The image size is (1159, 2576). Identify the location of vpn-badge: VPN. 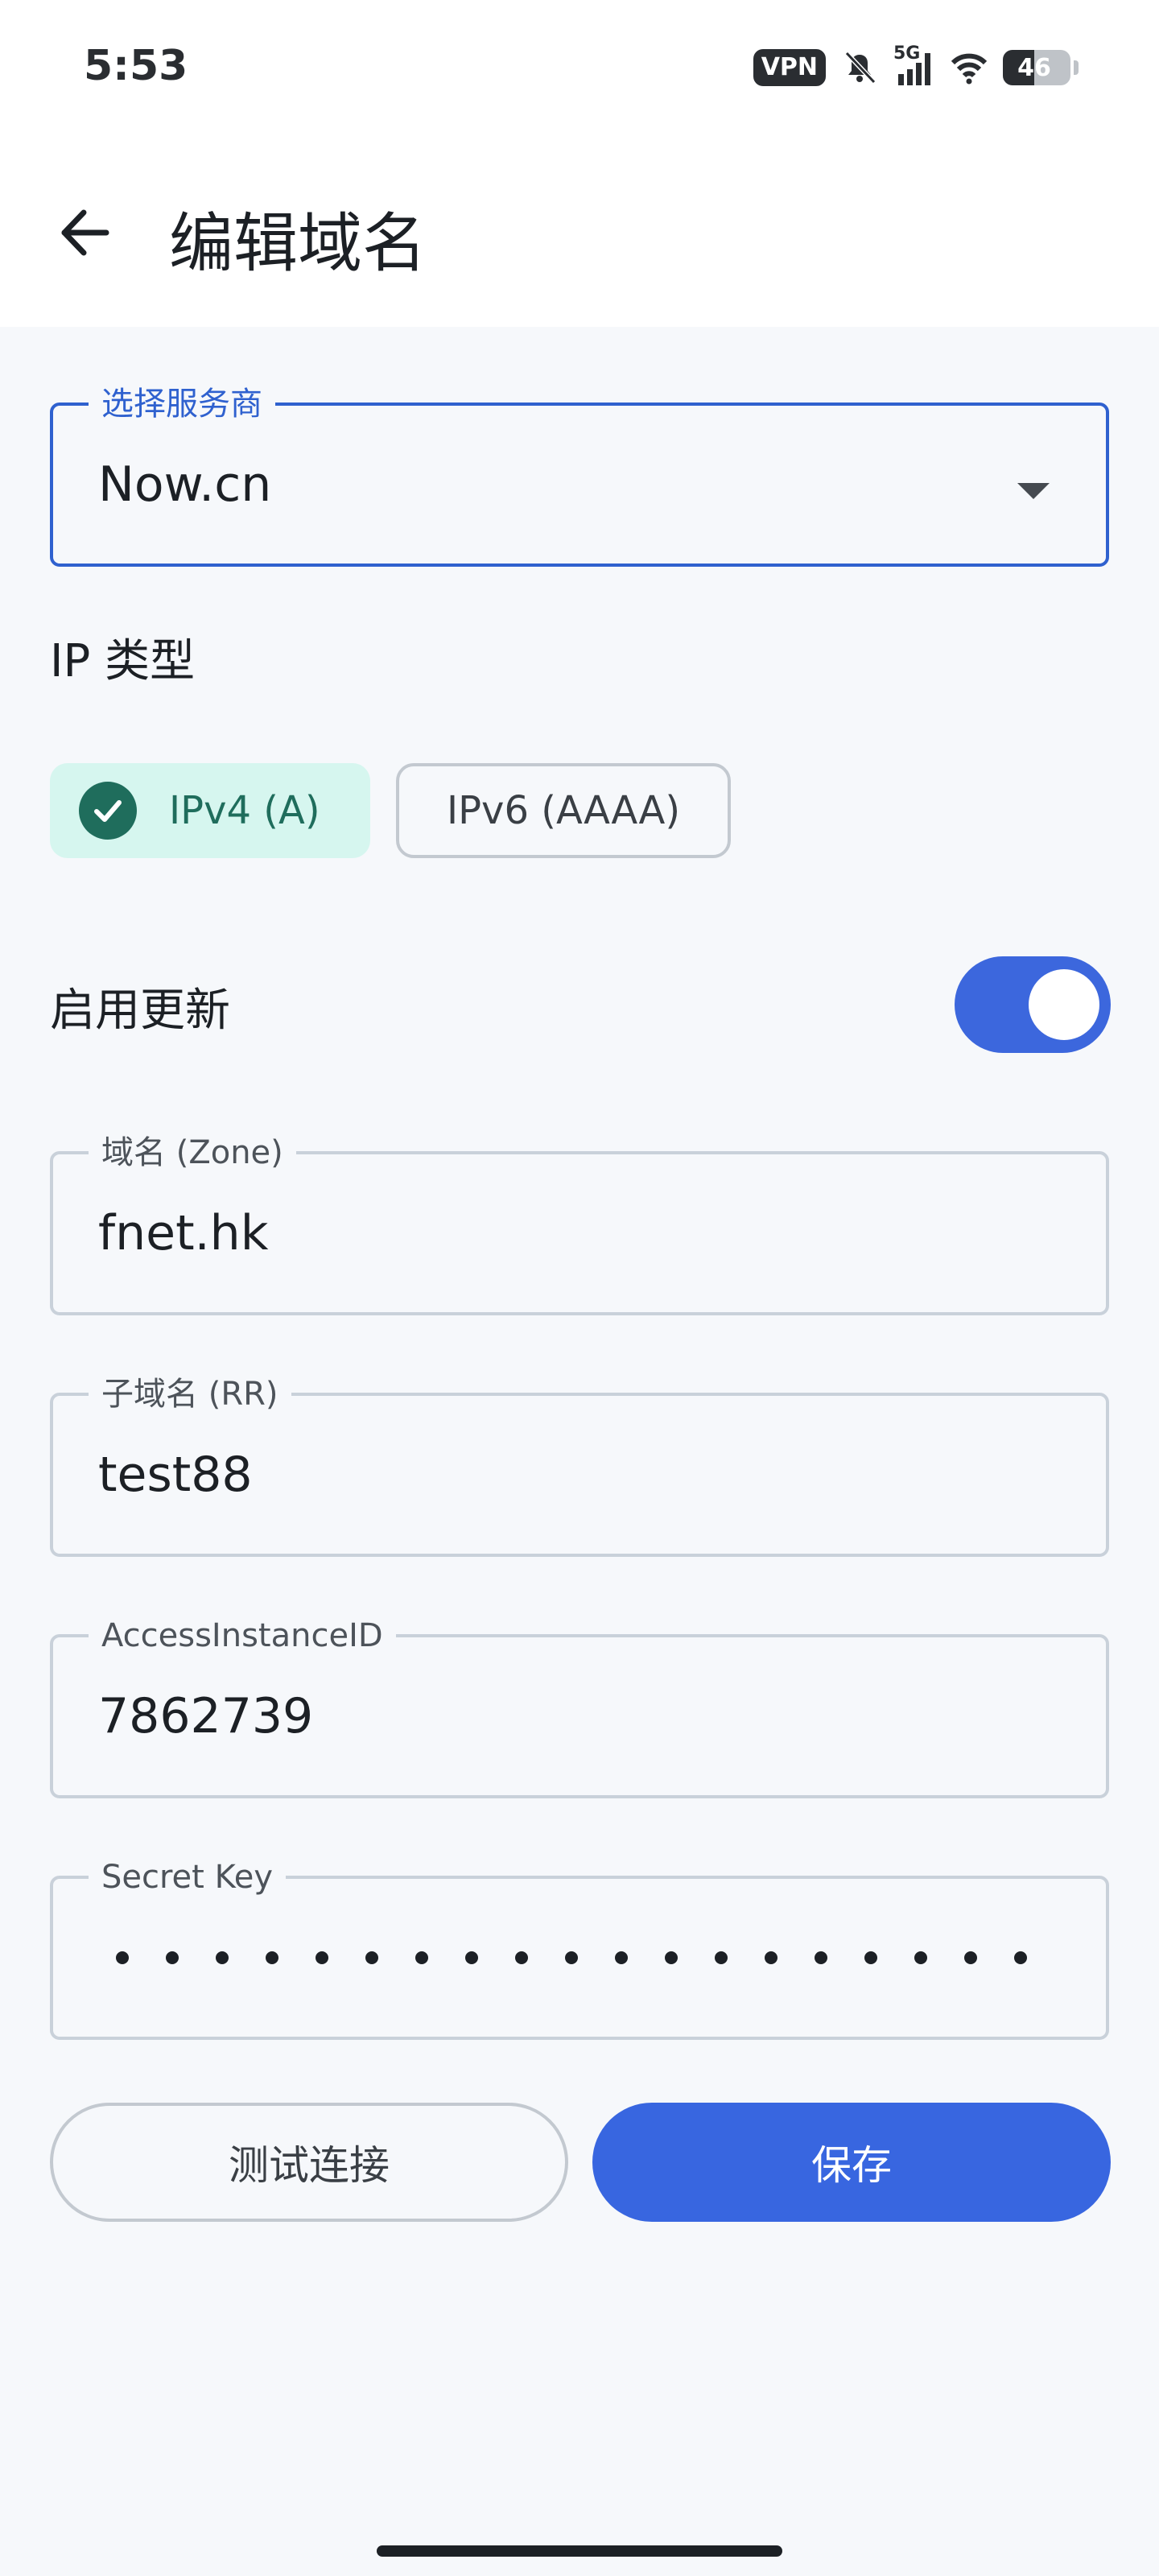
(789, 67).